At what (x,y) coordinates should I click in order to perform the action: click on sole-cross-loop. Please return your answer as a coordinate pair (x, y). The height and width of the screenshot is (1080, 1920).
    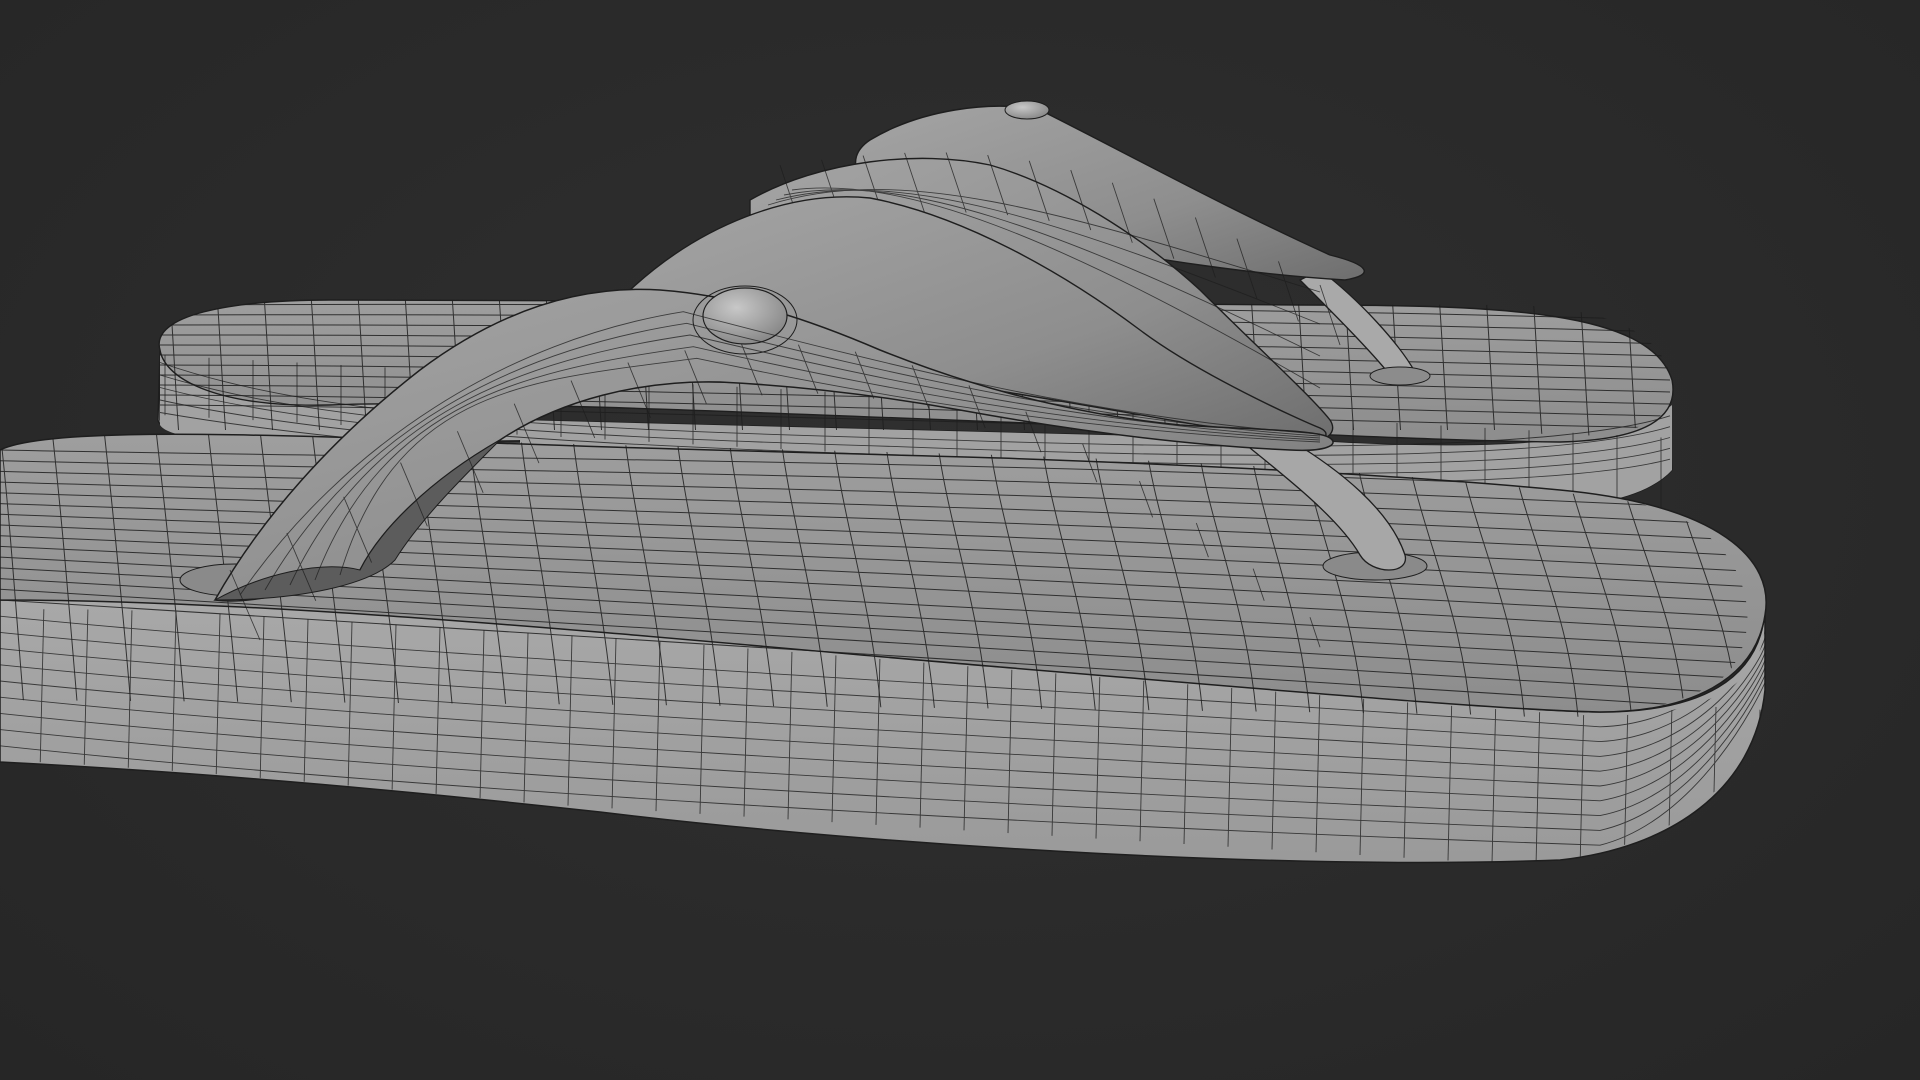
    Looking at the image, I should click on (1807, 575).